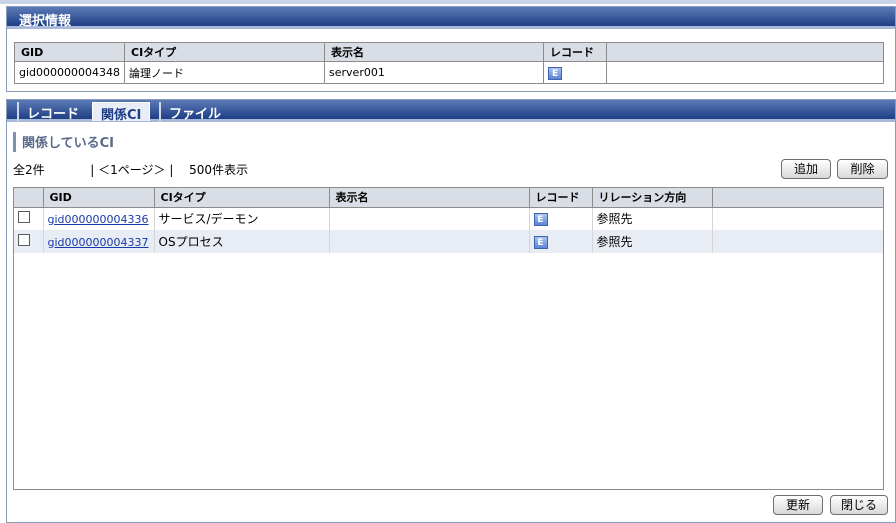 This screenshot has height=523, width=896. What do you see at coordinates (242, 241) in the screenshot?
I see `row-ci-type: OSプロセス` at bounding box center [242, 241].